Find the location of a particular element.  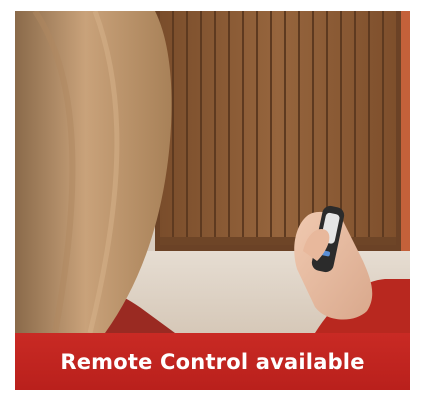

caption-bar: Remote Control available is located at coordinates (212, 361).